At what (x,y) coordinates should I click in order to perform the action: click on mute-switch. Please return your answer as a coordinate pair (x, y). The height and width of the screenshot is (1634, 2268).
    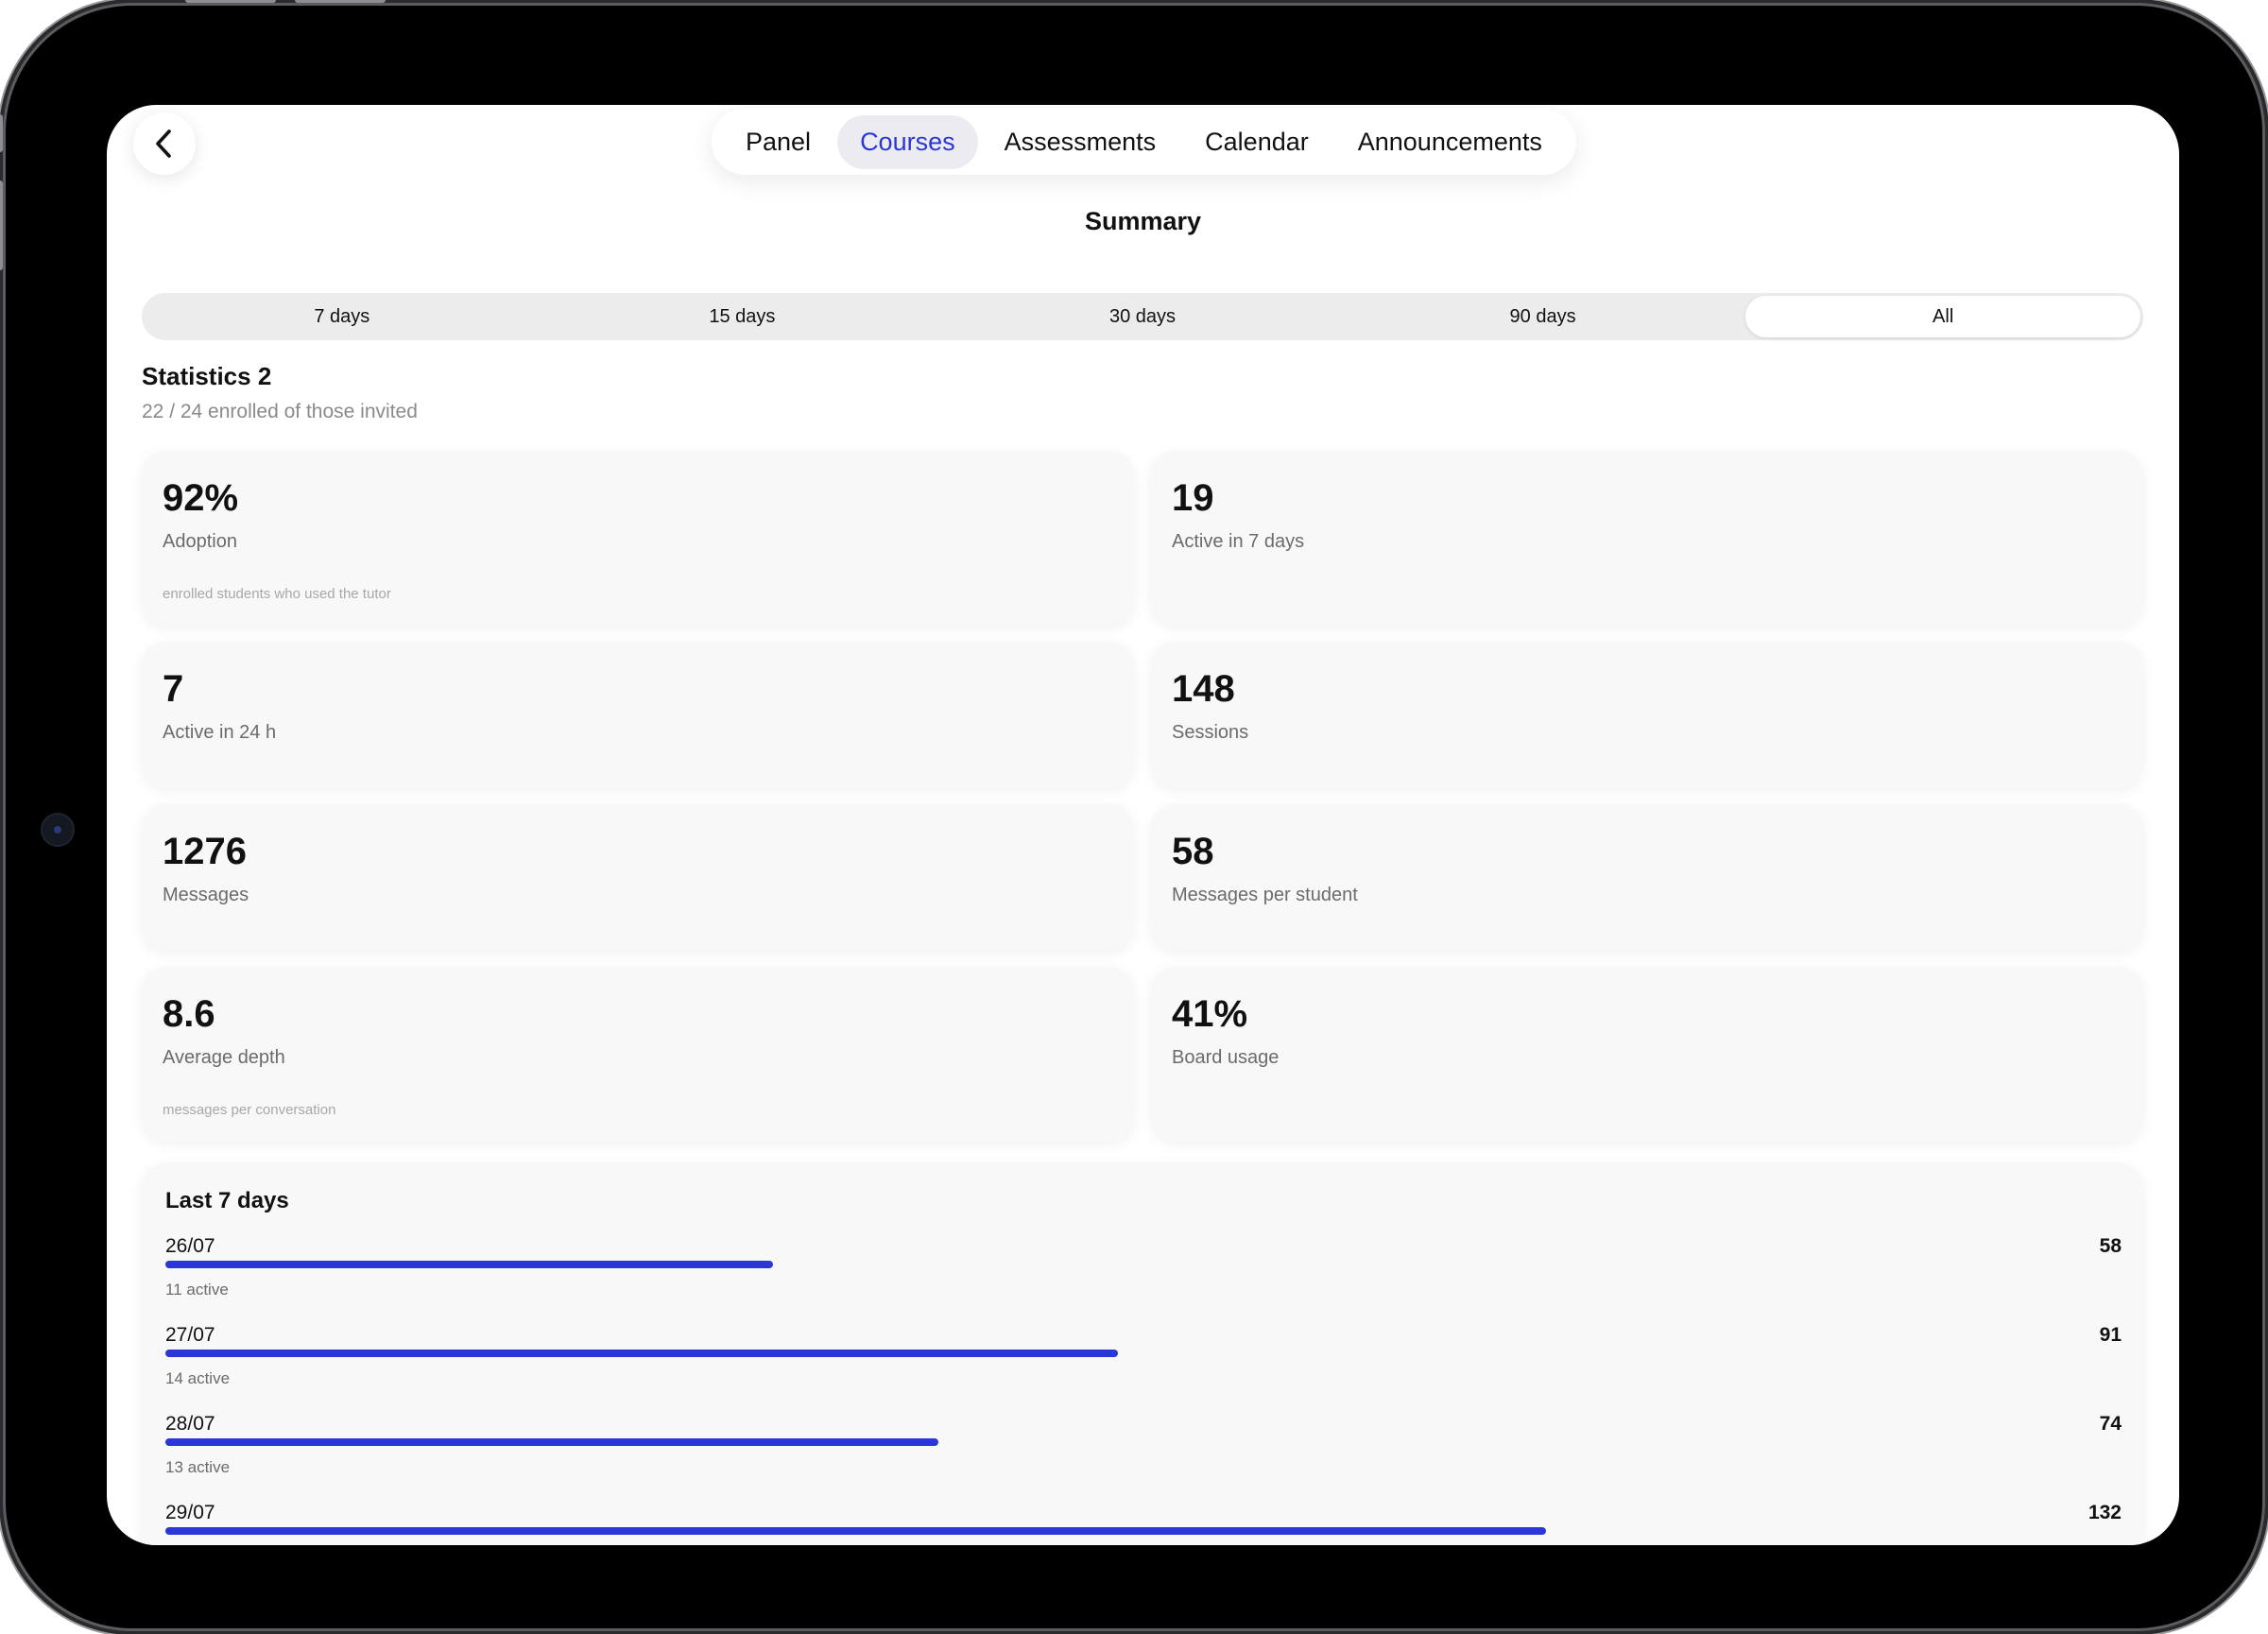
    Looking at the image, I should click on (1, 133).